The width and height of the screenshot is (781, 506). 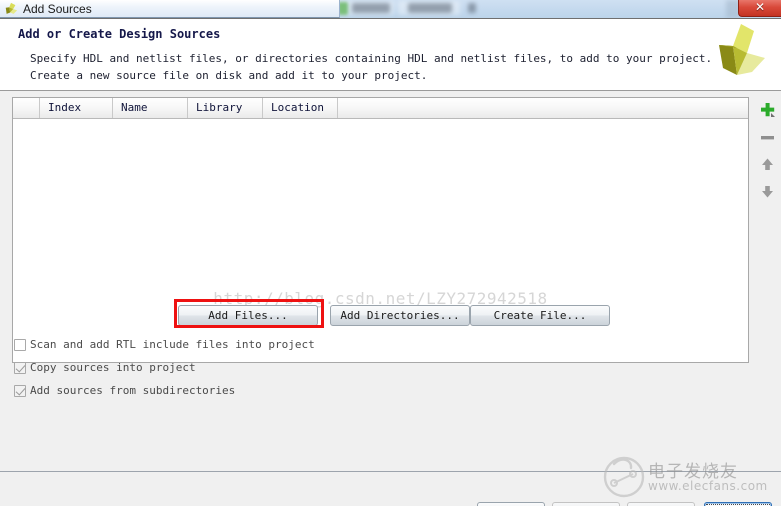 What do you see at coordinates (390, 489) in the screenshot?
I see `dialog-footer: ‹ Back Next › Finish Cancel` at bounding box center [390, 489].